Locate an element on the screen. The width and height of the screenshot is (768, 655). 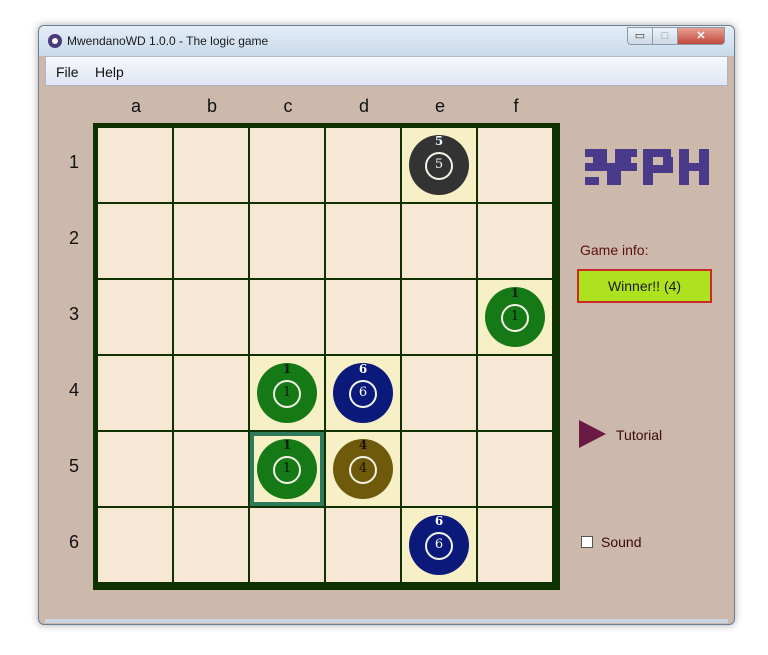
game-piece: 44 is located at coordinates (363, 468).